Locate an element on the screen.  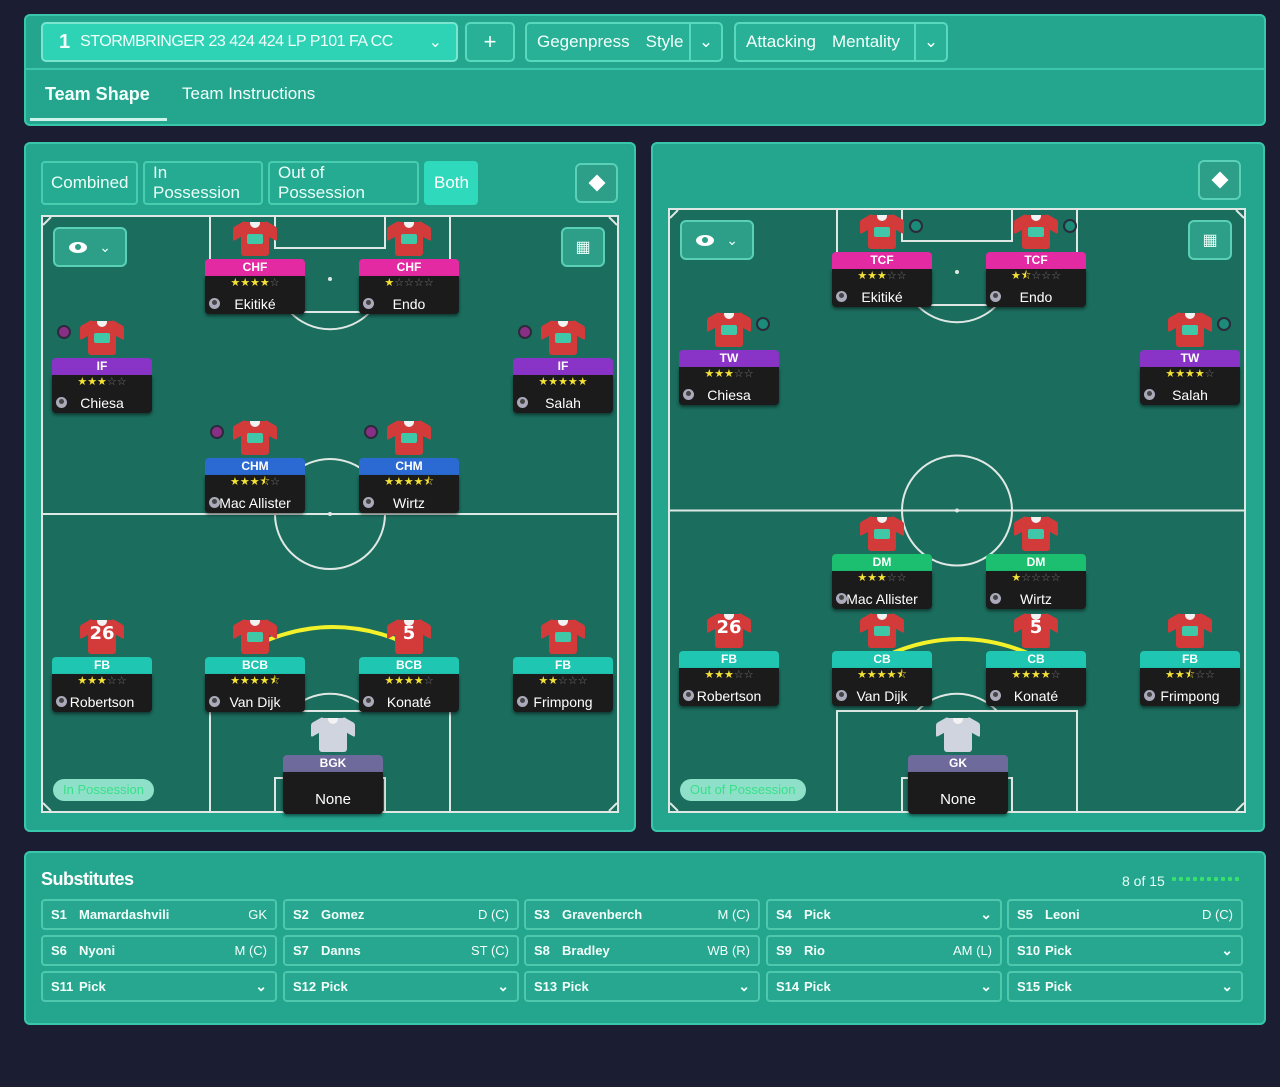
substitute-slot: S4 Pick ⌄ is located at coordinates (884, 914).